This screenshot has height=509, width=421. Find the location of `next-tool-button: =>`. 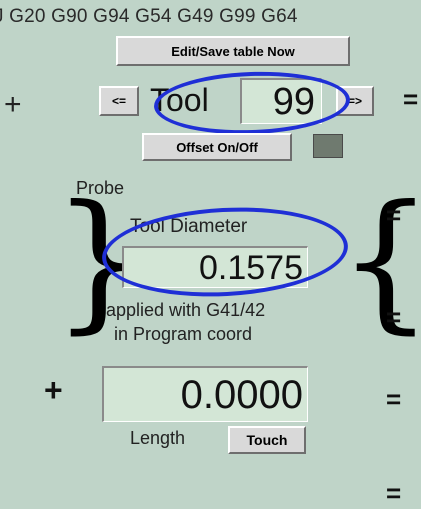

next-tool-button: => is located at coordinates (355, 101).